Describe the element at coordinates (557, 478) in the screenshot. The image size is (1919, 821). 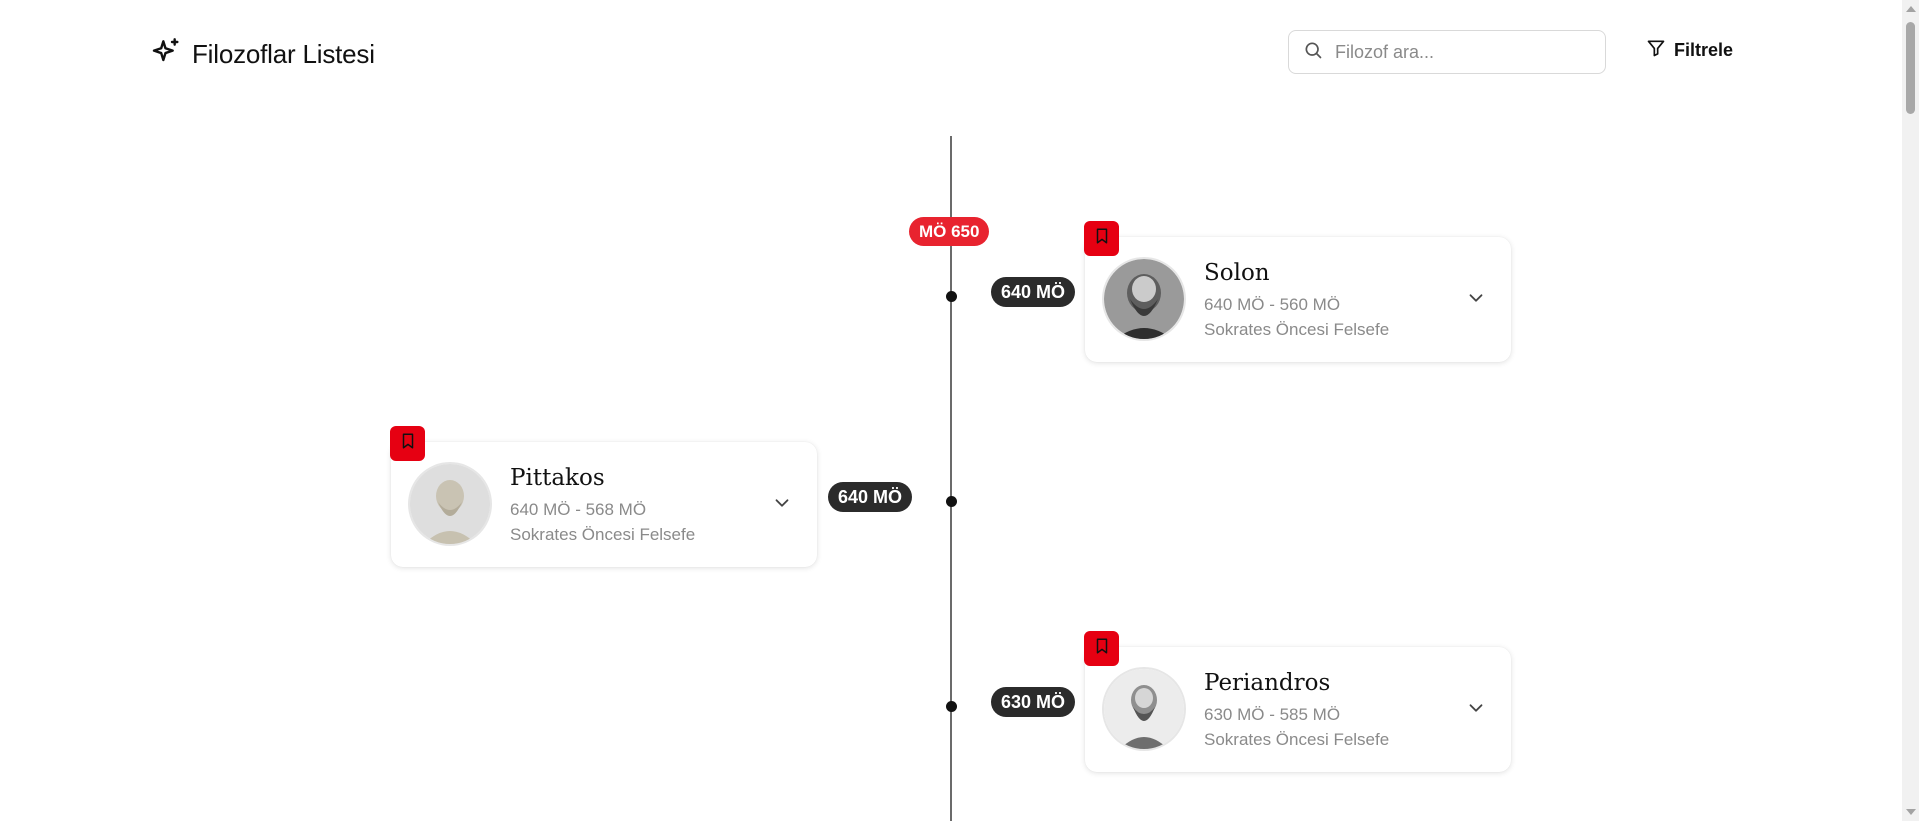
I see `philosopher-name: Pittakos` at that location.